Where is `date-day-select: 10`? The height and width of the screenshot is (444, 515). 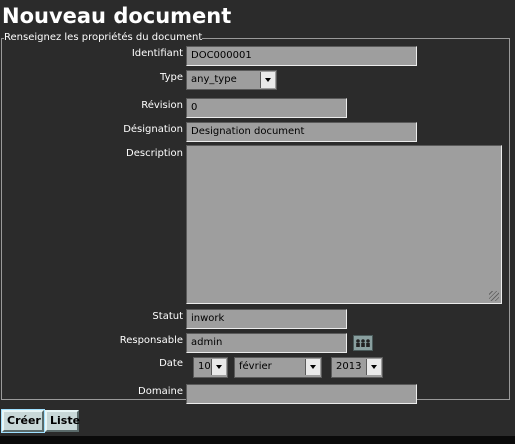 date-day-select: 10 is located at coordinates (210, 367).